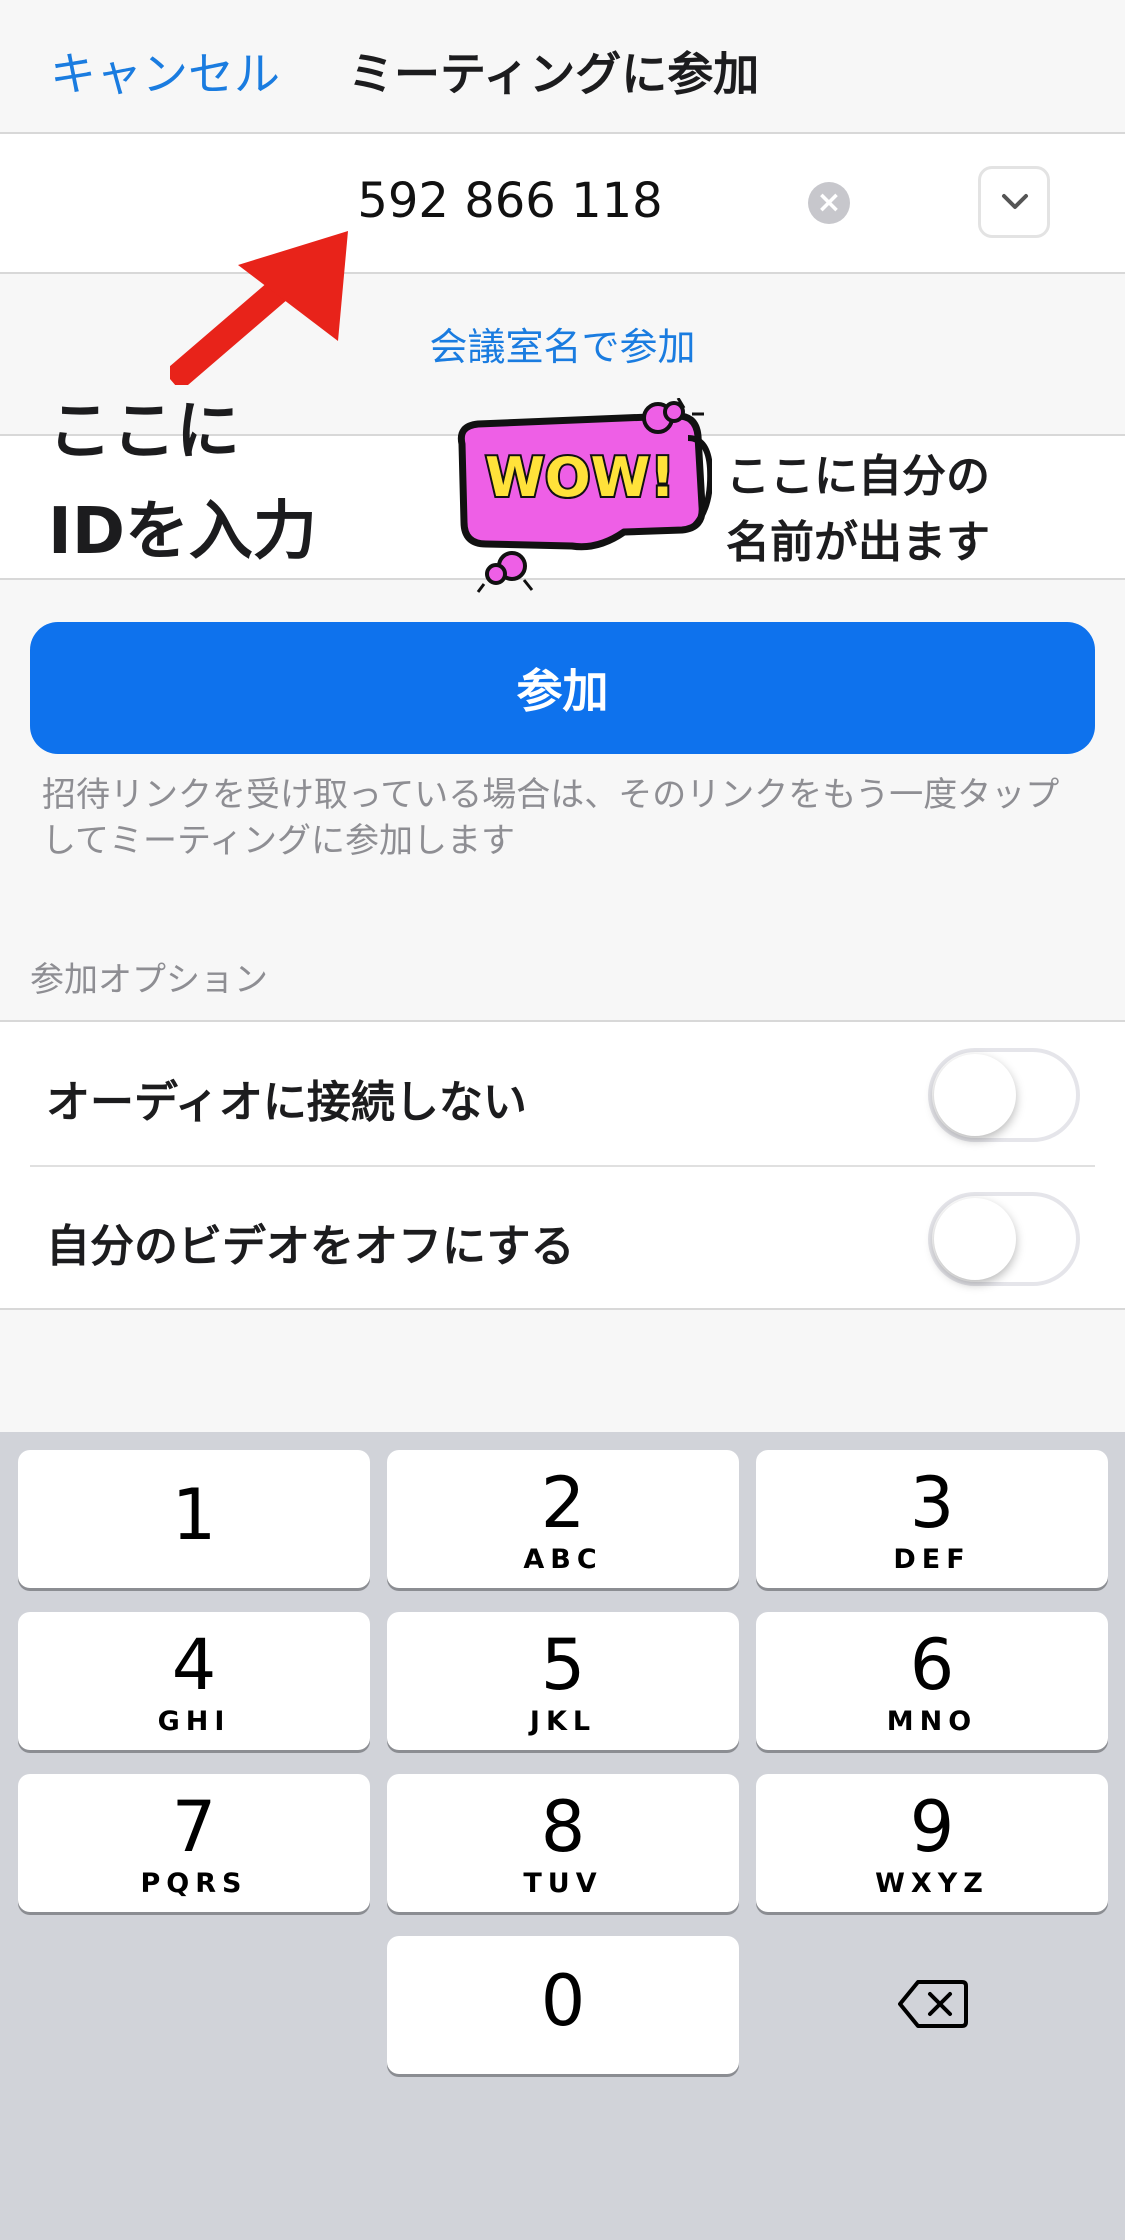 The height and width of the screenshot is (2240, 1125). I want to click on key-digit: 4, so click(194, 1665).